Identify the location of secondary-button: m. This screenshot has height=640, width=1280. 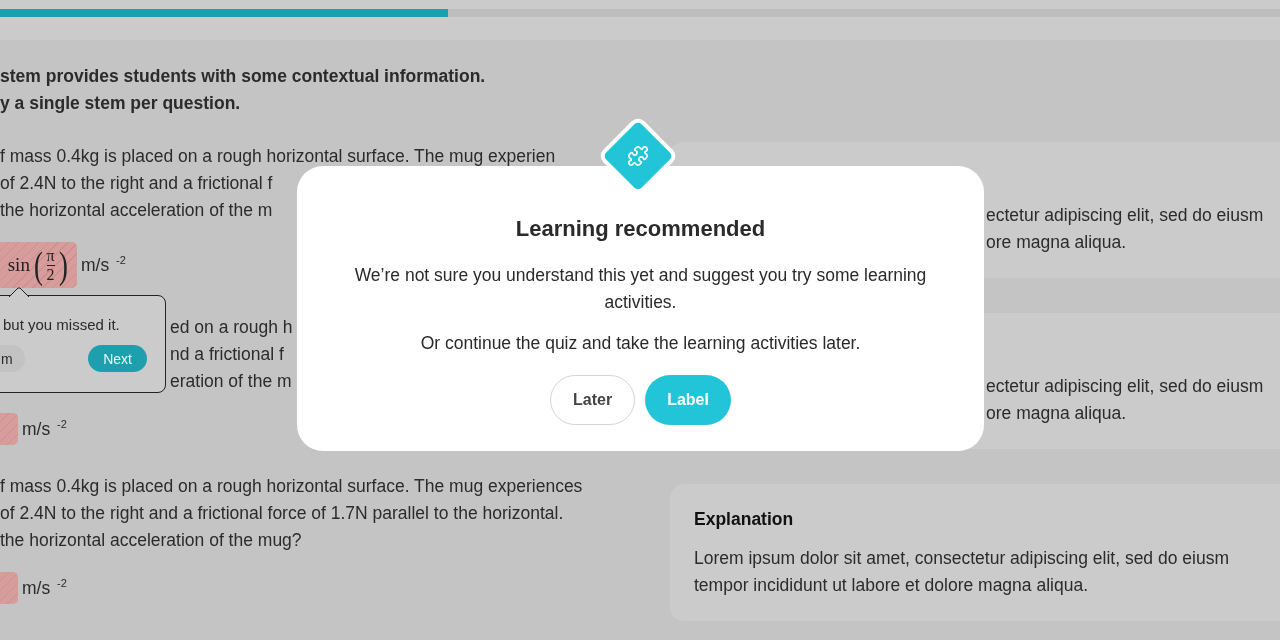
(12, 358).